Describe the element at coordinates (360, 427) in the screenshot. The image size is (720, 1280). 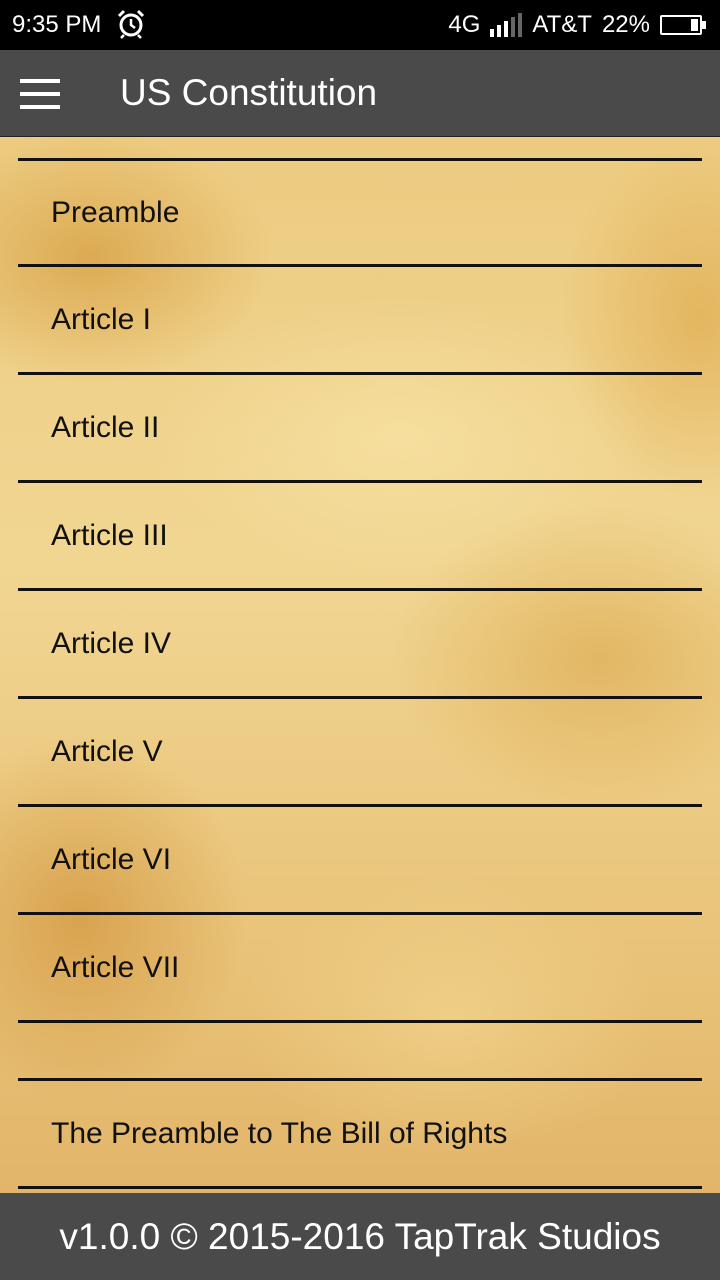
I see `list-item-article-2: Article II` at that location.